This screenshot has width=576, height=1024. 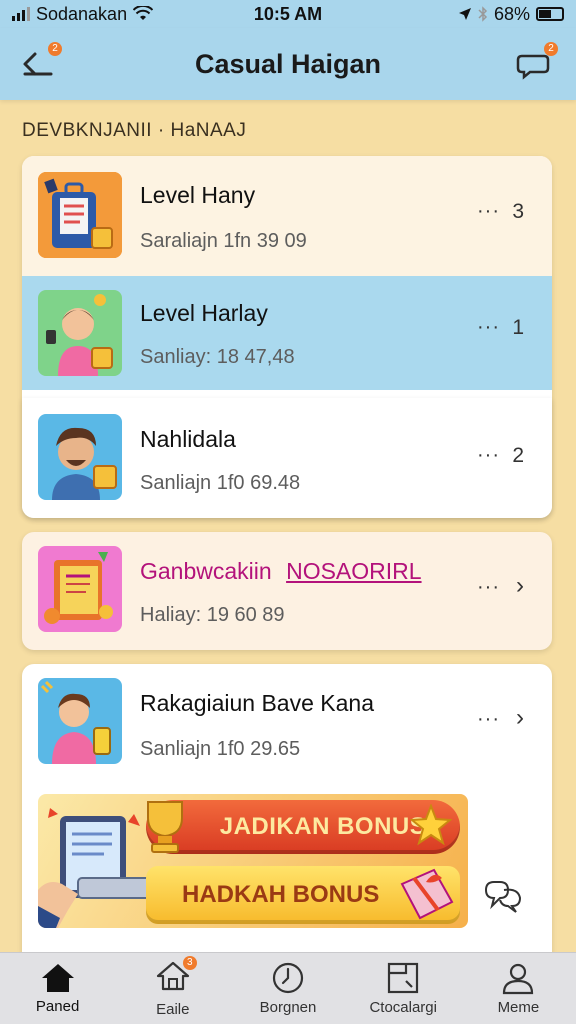 What do you see at coordinates (57, 1006) in the screenshot?
I see `nav-label: Paned` at bounding box center [57, 1006].